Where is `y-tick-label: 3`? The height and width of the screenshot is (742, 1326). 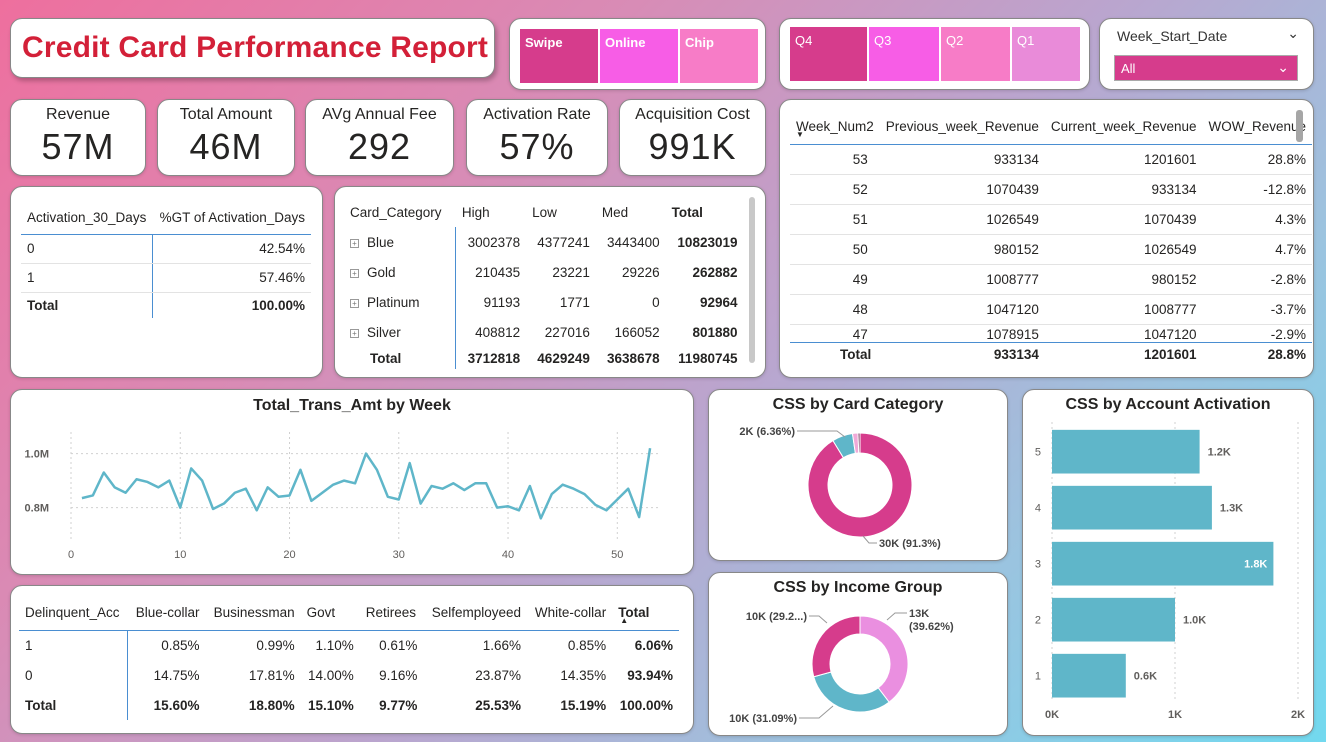
y-tick-label: 3 is located at coordinates (1038, 565).